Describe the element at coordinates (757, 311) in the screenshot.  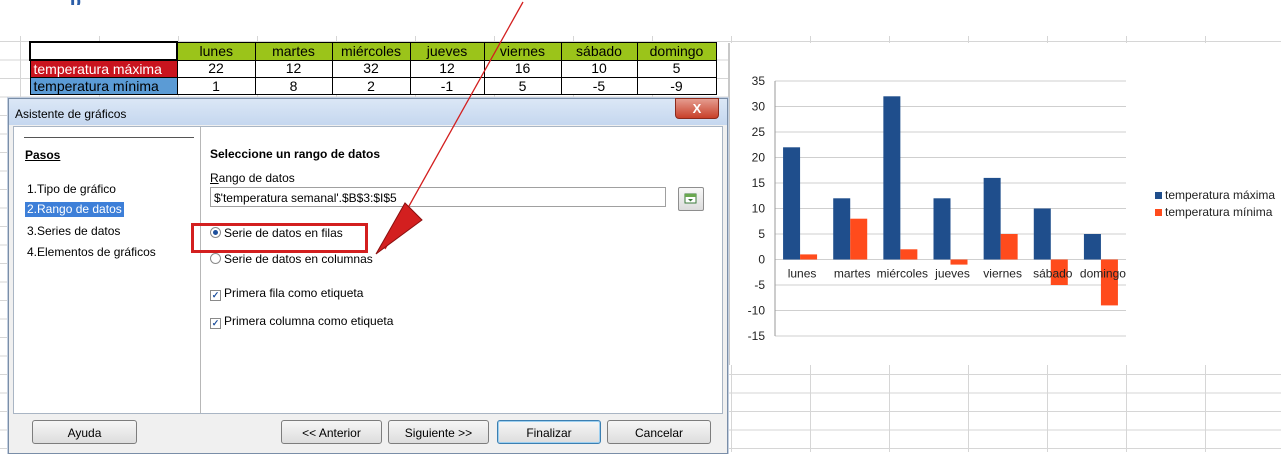
I see `y-tick-label: -10` at that location.